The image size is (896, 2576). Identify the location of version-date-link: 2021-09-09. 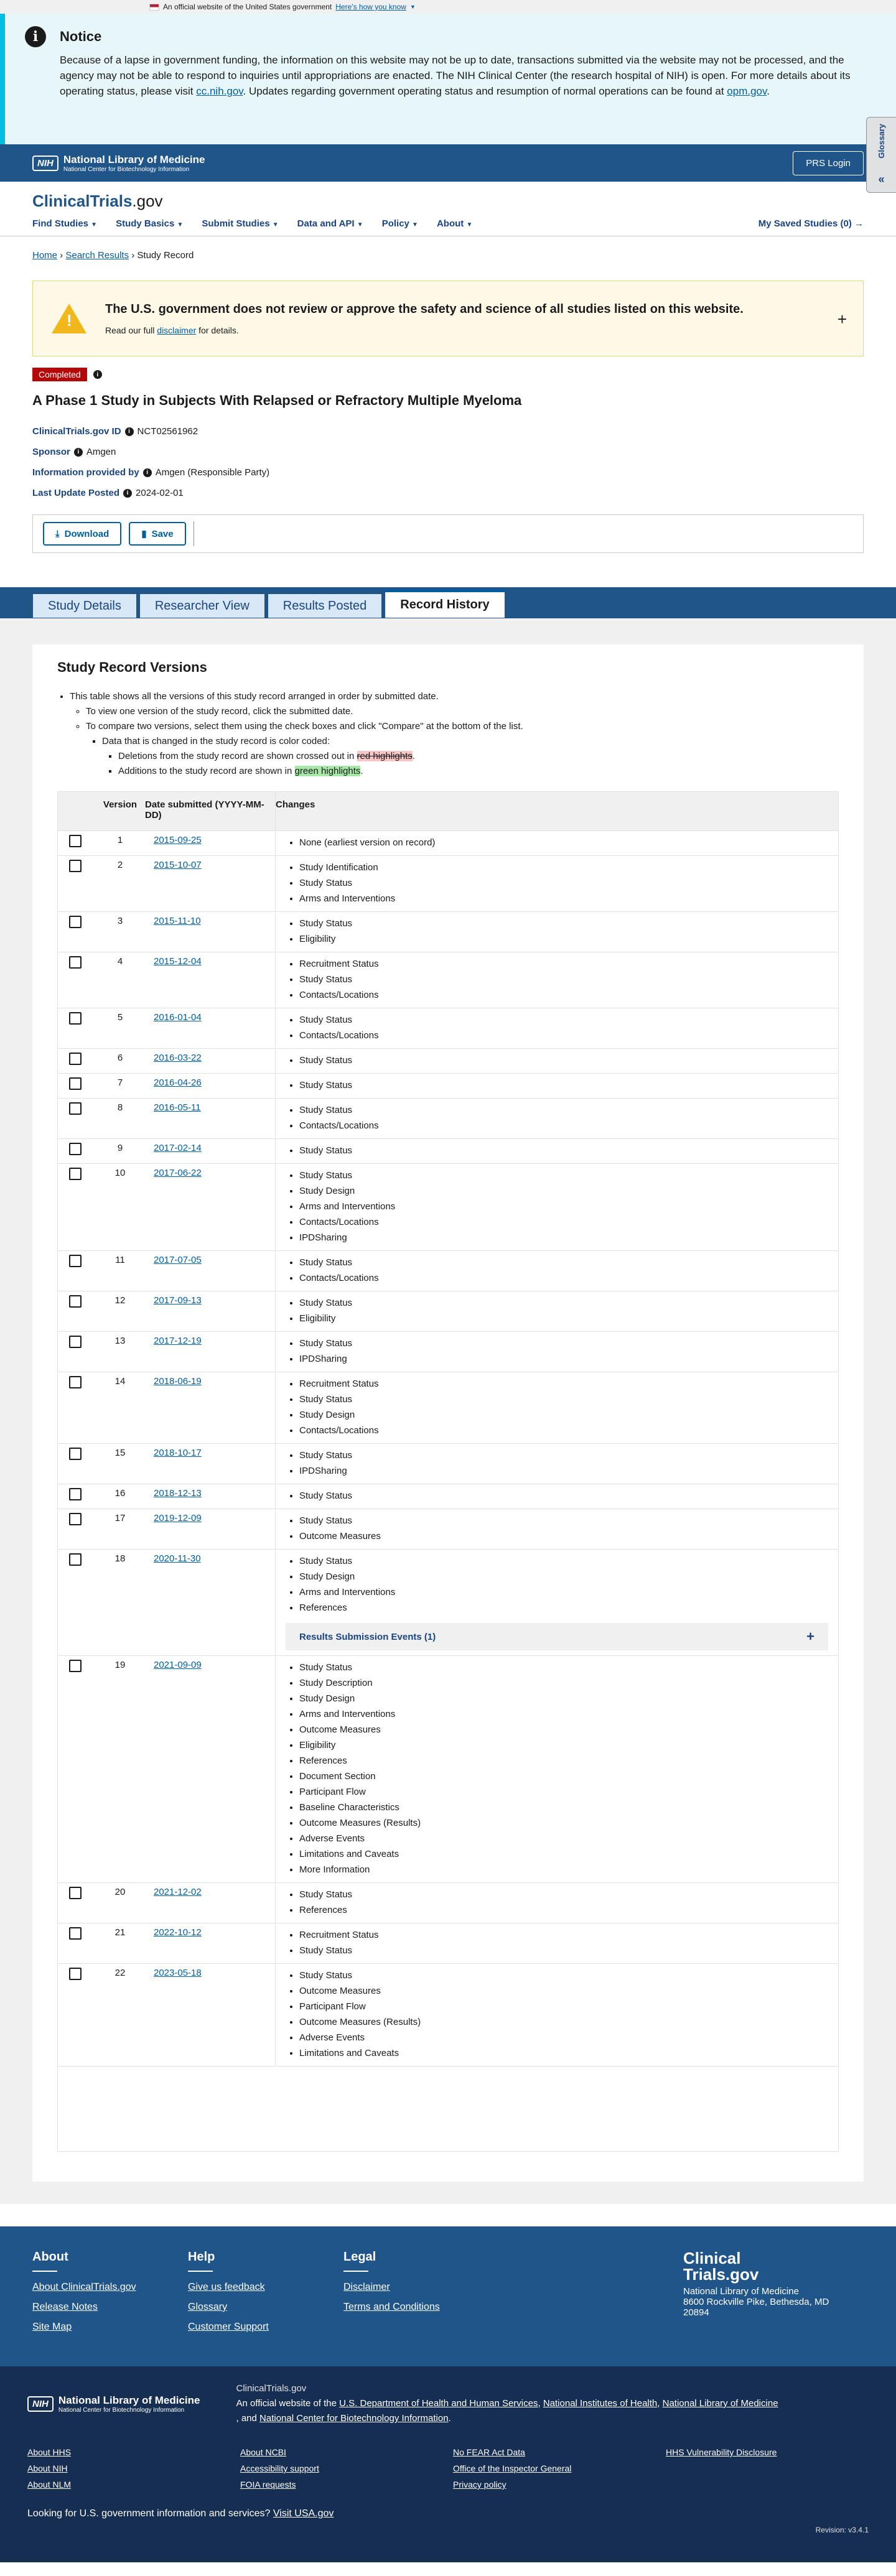
(178, 1665).